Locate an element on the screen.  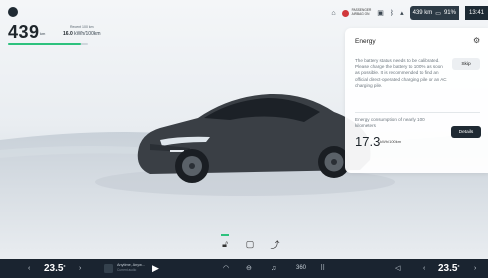
driver-temp-down-icon: ‹ is located at coordinates (29, 268).